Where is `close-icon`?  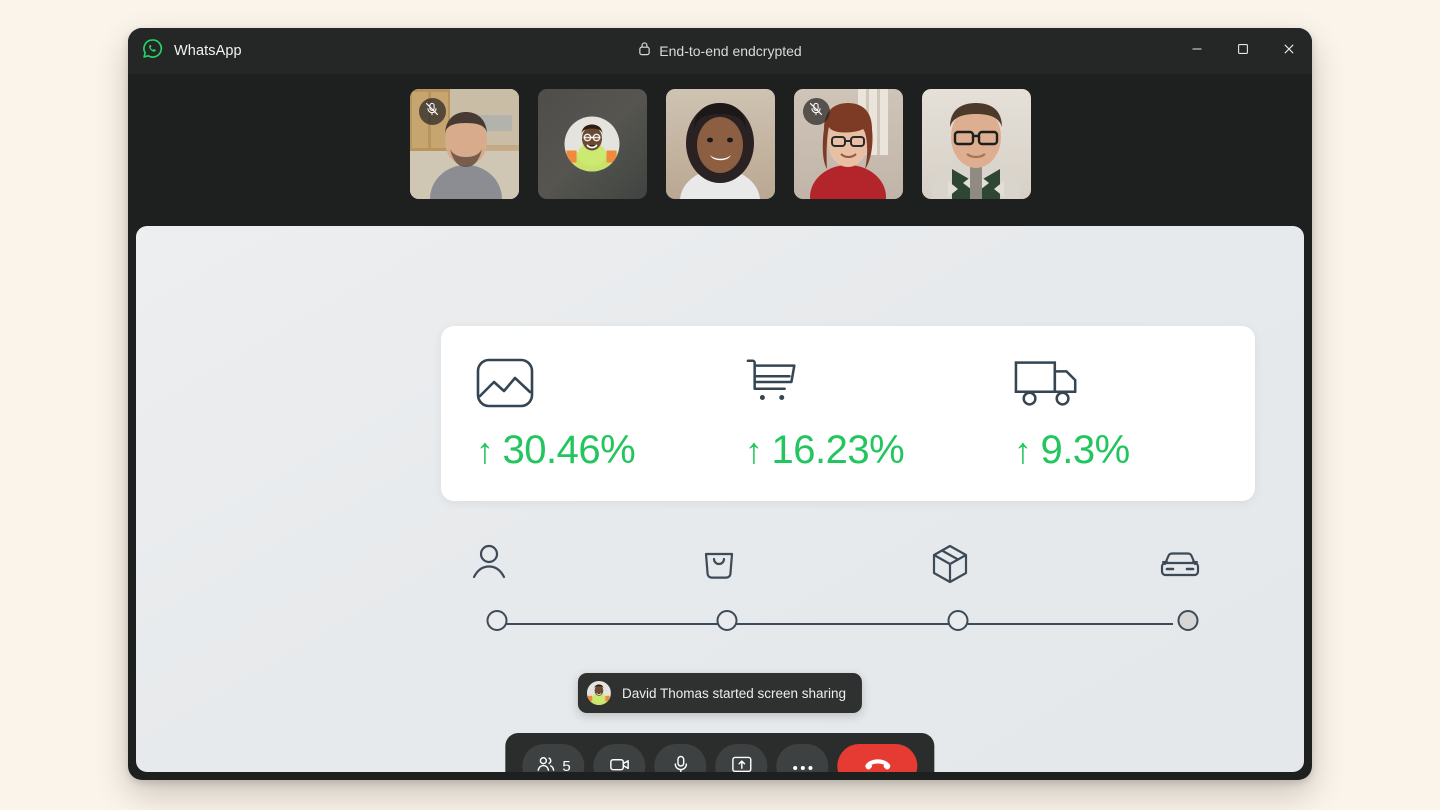 close-icon is located at coordinates (1289, 51).